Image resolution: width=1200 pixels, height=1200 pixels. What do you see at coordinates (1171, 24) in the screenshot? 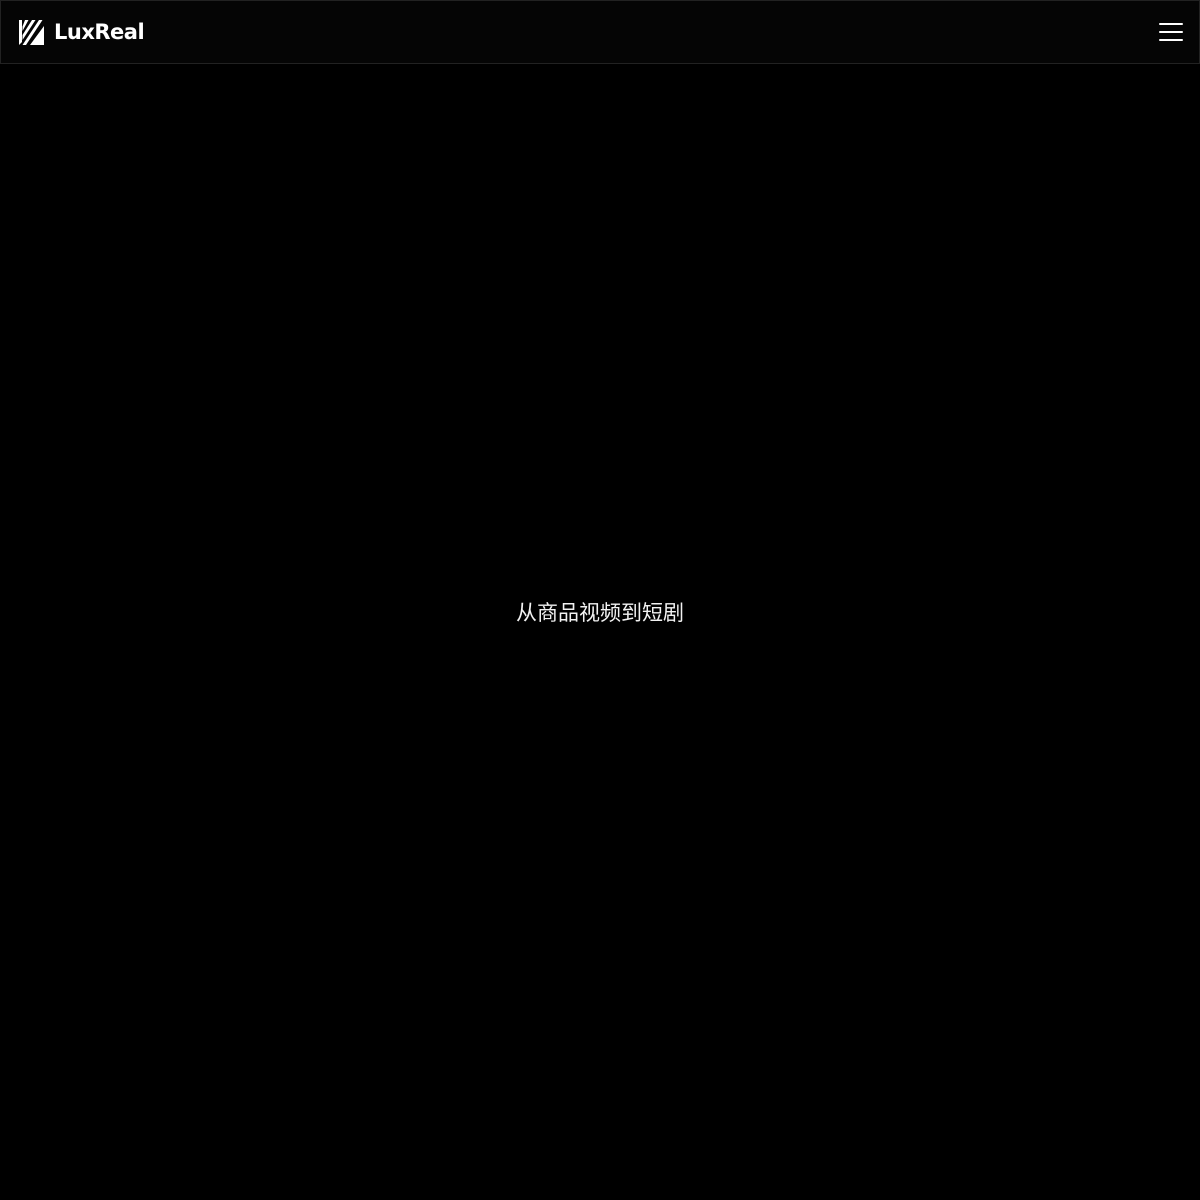
I see `hamburger-menu-icon` at bounding box center [1171, 24].